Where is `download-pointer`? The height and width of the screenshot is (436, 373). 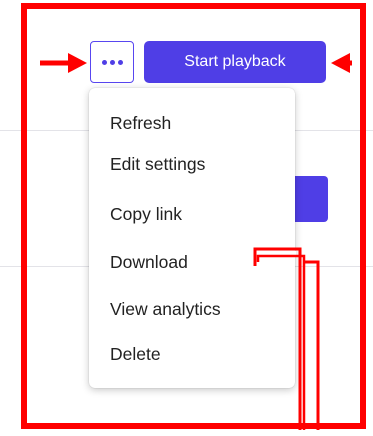
download-pointer is located at coordinates (286, 338).